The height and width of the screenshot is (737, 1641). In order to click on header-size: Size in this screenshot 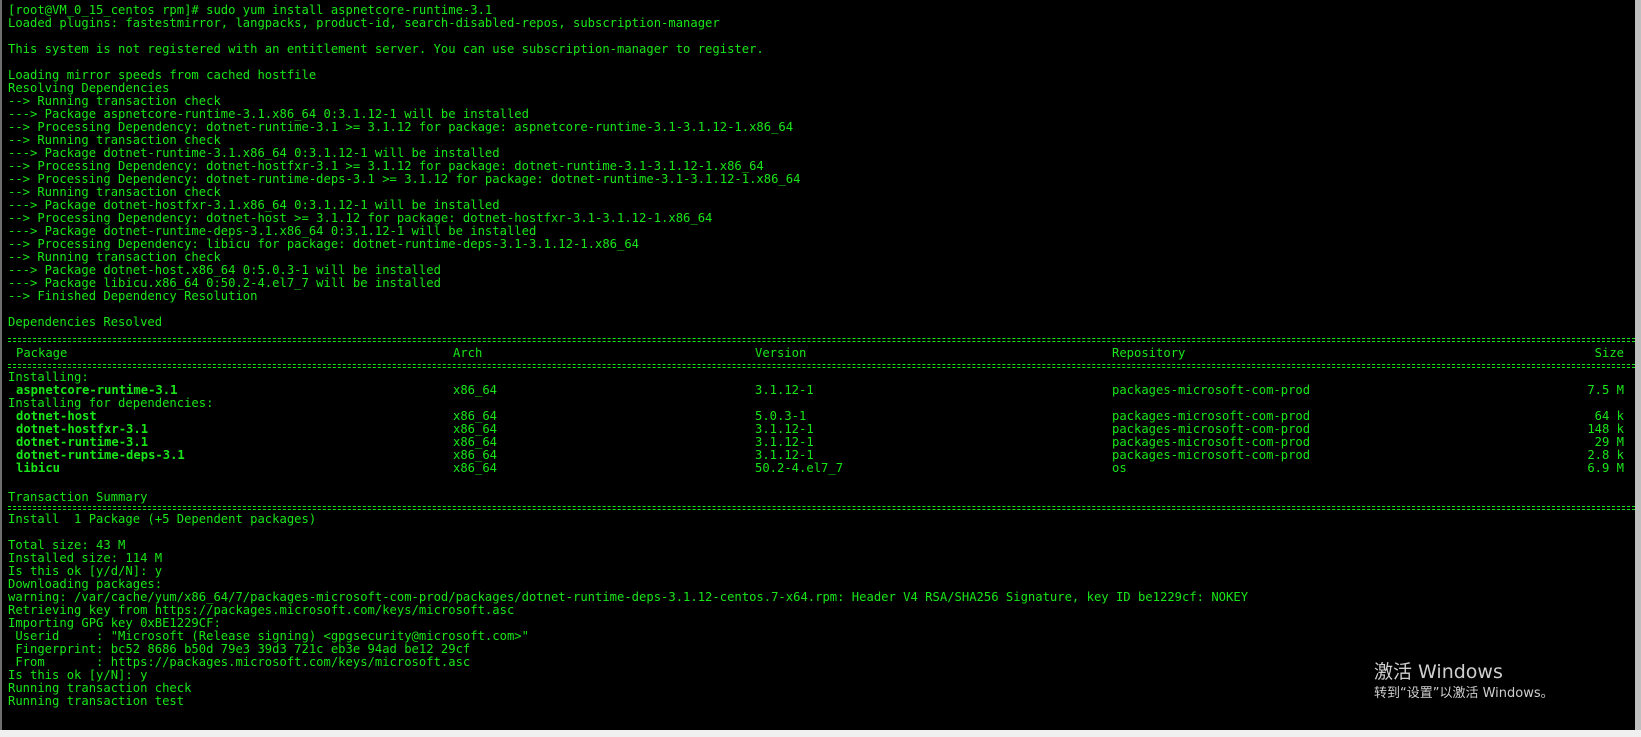, I will do `click(1609, 353)`.